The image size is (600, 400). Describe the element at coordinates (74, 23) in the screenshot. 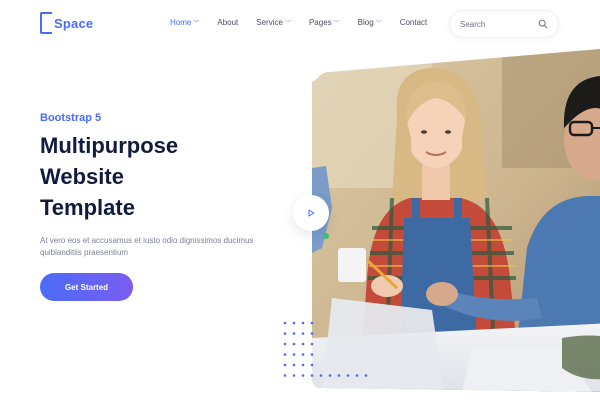

I see `brand-name: Space` at that location.